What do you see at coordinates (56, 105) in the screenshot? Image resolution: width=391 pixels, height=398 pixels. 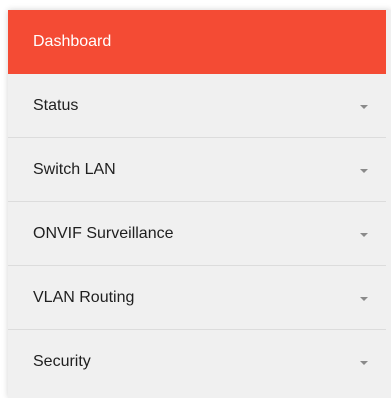 I see `sidebar-item-label: Status` at bounding box center [56, 105].